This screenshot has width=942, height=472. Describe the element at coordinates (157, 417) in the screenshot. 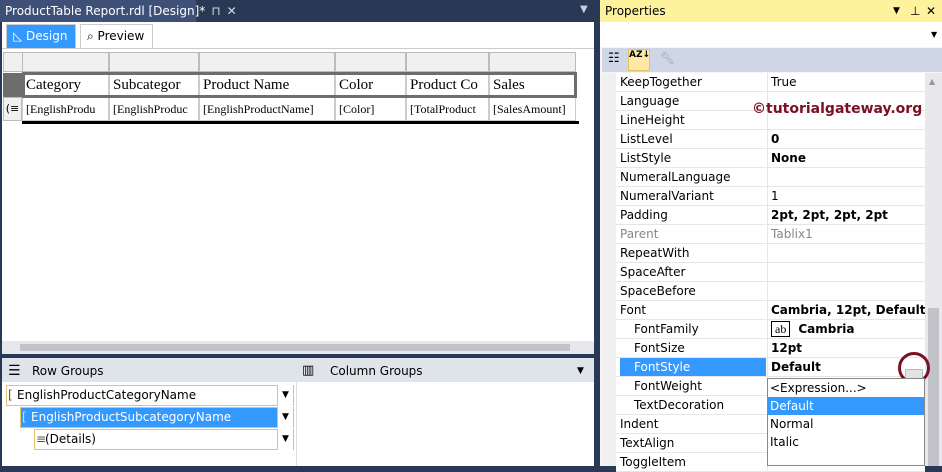

I see `row-group-item: [EnglishProductSubcategoryName ▼` at that location.